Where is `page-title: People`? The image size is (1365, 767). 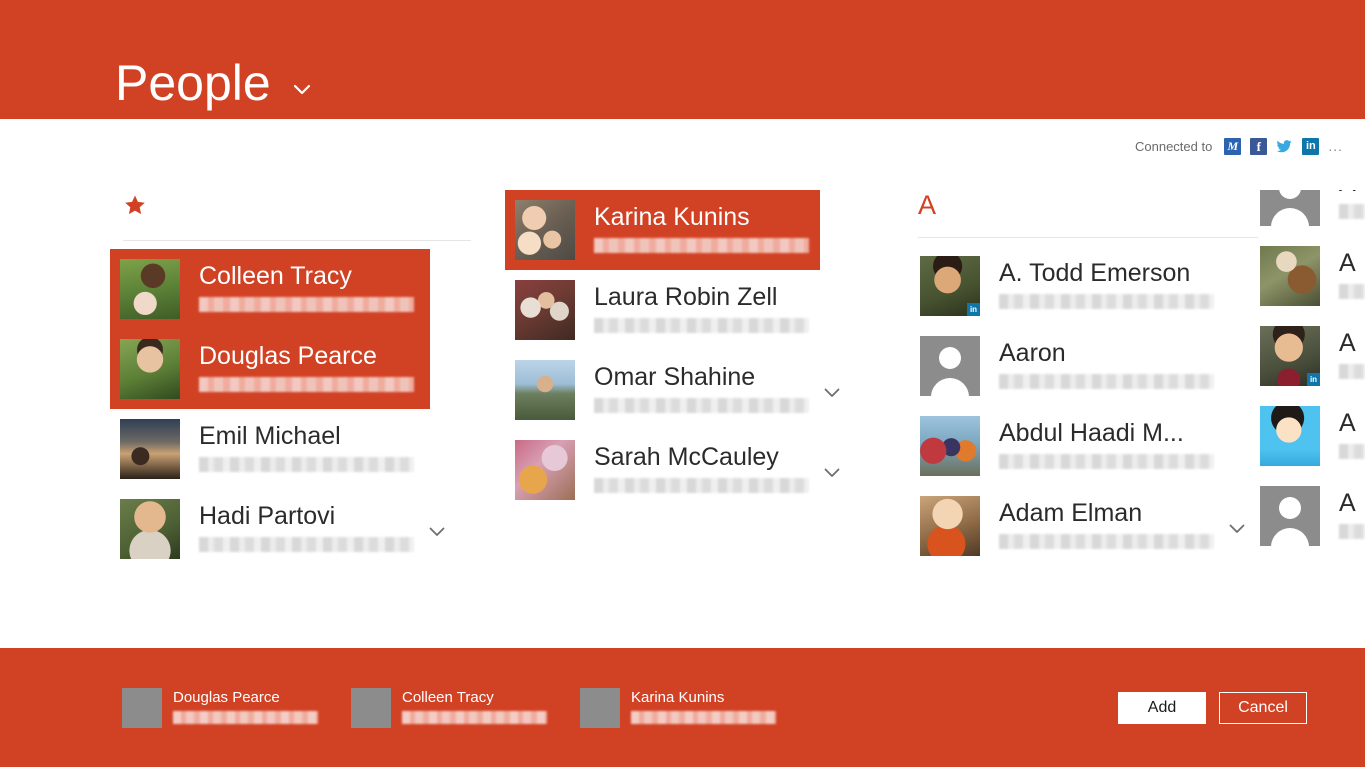
page-title: People is located at coordinates (193, 83).